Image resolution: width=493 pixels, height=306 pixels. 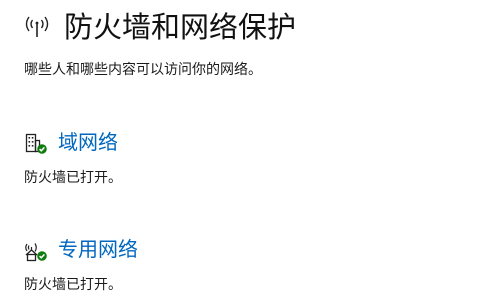 I want to click on domain-building-icon, so click(x=36, y=143).